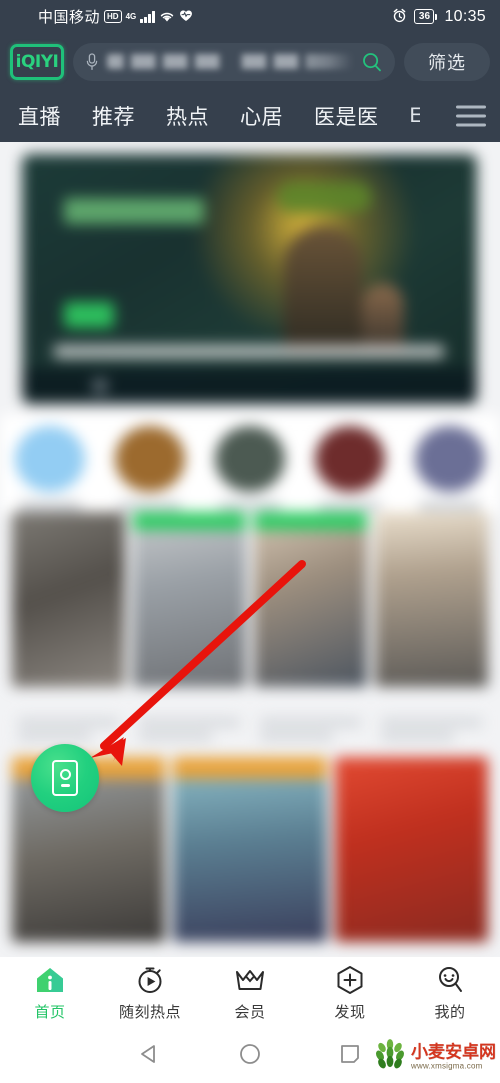  Describe the element at coordinates (92, 62) in the screenshot. I see `microphone-icon` at that location.